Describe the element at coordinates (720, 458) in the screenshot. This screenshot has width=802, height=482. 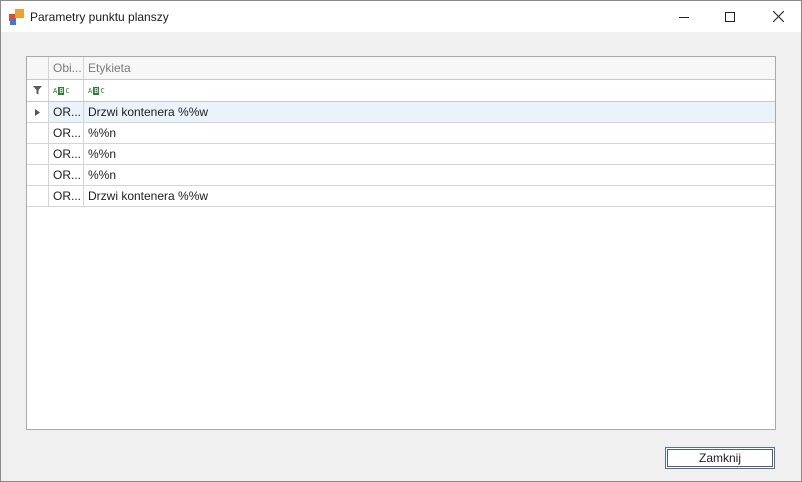
I see `close-dialog-button: Zamknij` at that location.